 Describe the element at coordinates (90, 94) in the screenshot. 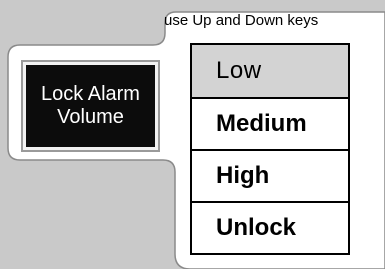

I see `lock-button-line-1: Lock Alarm` at that location.